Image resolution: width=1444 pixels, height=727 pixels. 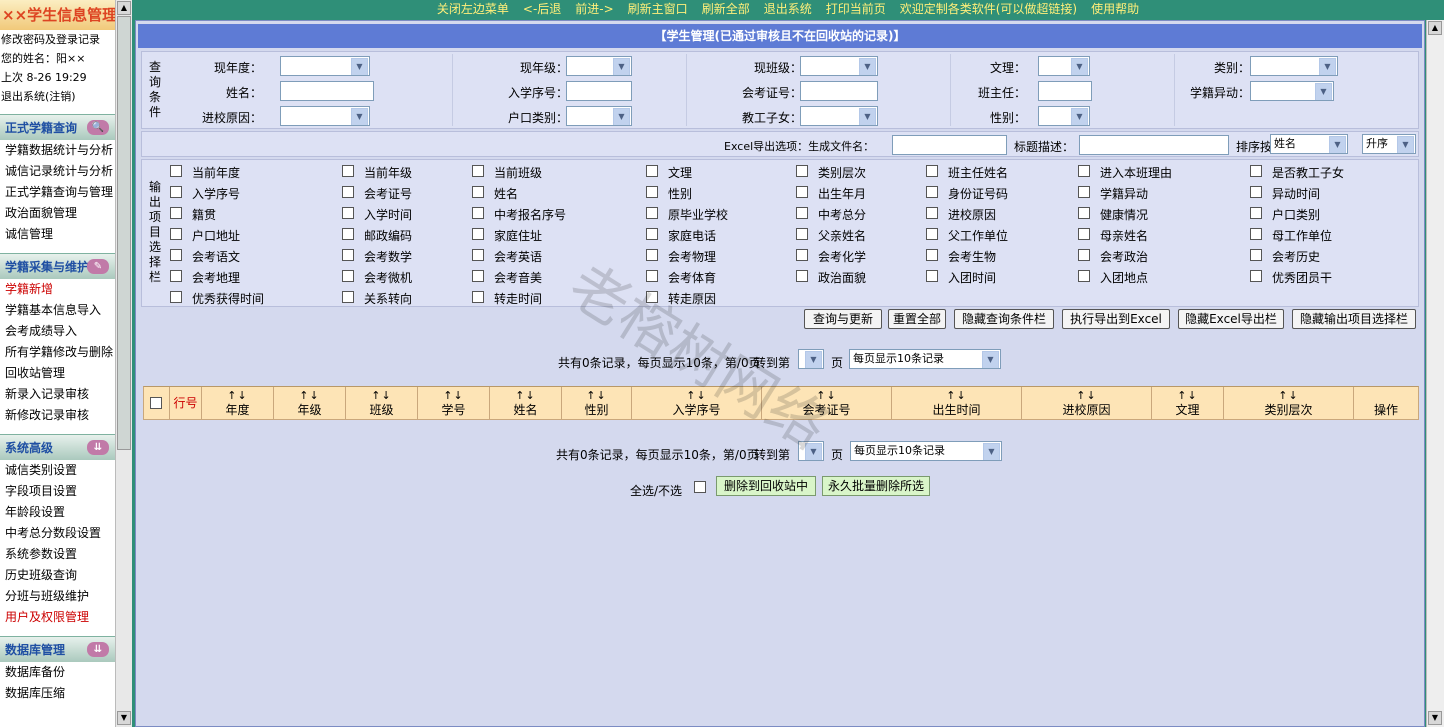 What do you see at coordinates (1354, 319) in the screenshot?
I see `hide-output-button: 隐藏输出项目选择栏` at bounding box center [1354, 319].